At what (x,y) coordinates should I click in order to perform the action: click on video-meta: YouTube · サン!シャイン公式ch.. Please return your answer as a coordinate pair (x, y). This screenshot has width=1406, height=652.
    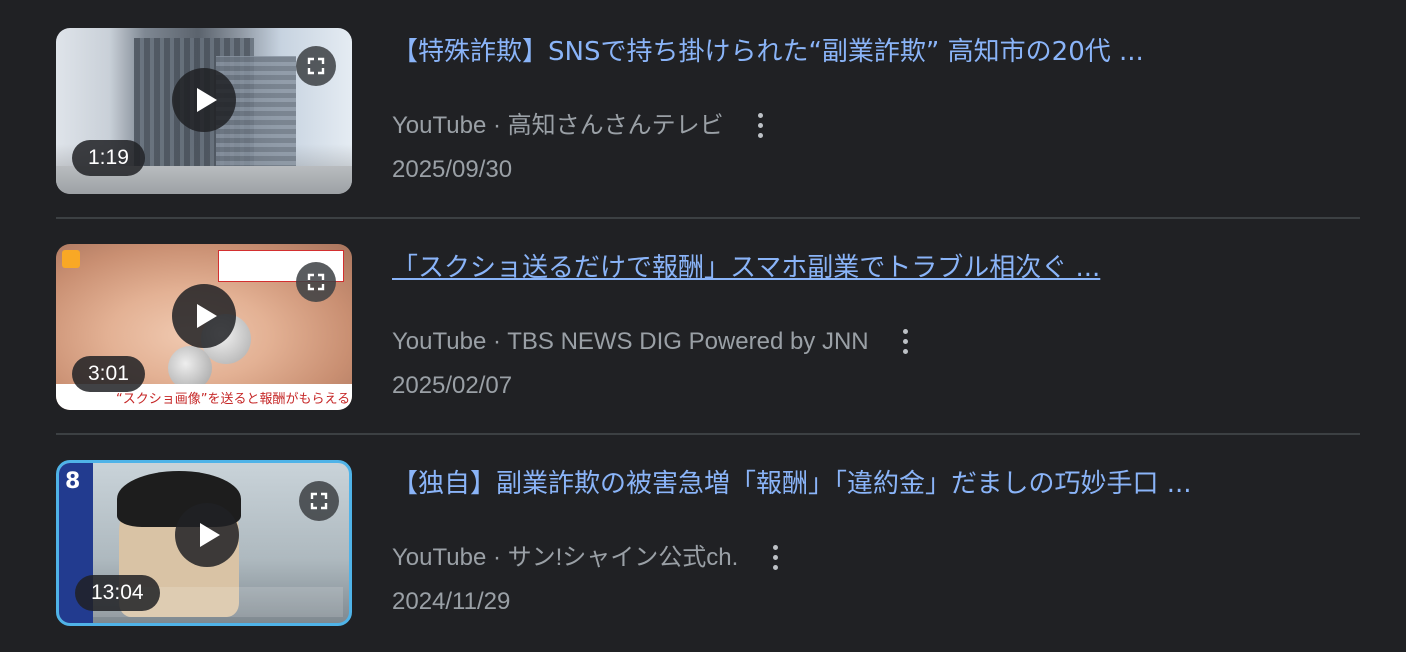
    Looking at the image, I should click on (589, 558).